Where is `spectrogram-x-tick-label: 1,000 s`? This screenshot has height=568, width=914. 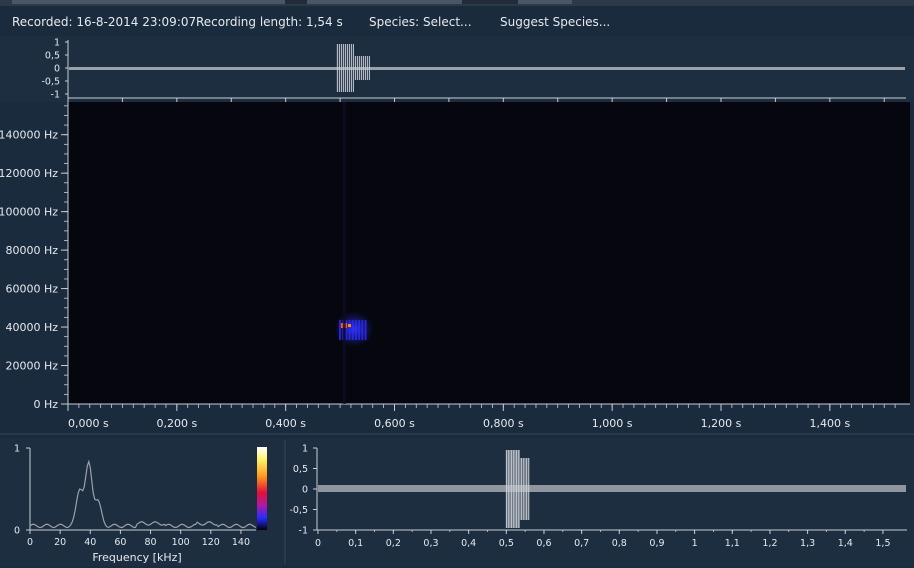 spectrogram-x-tick-label: 1,000 s is located at coordinates (612, 423).